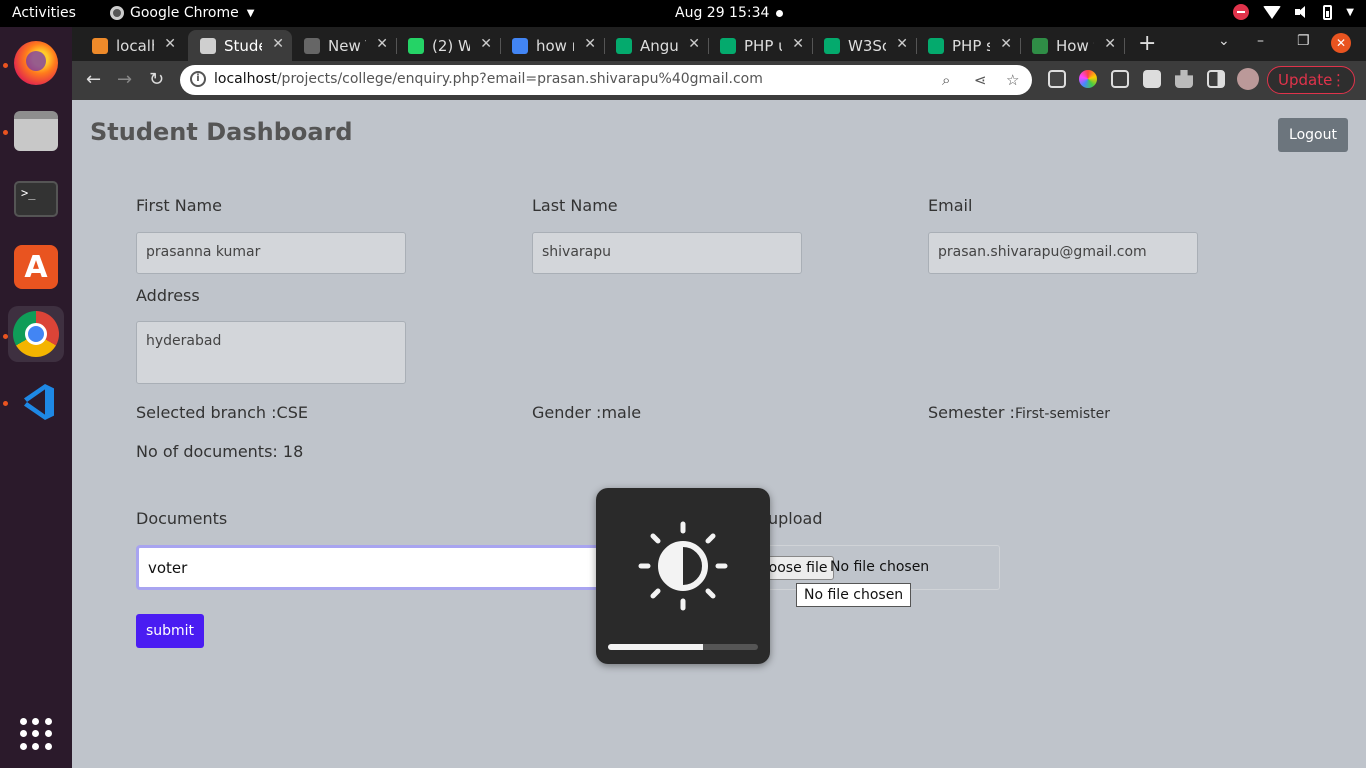 This screenshot has width=1366, height=768. What do you see at coordinates (854, 595) in the screenshot?
I see `file-tooltip: No file chosen` at bounding box center [854, 595].